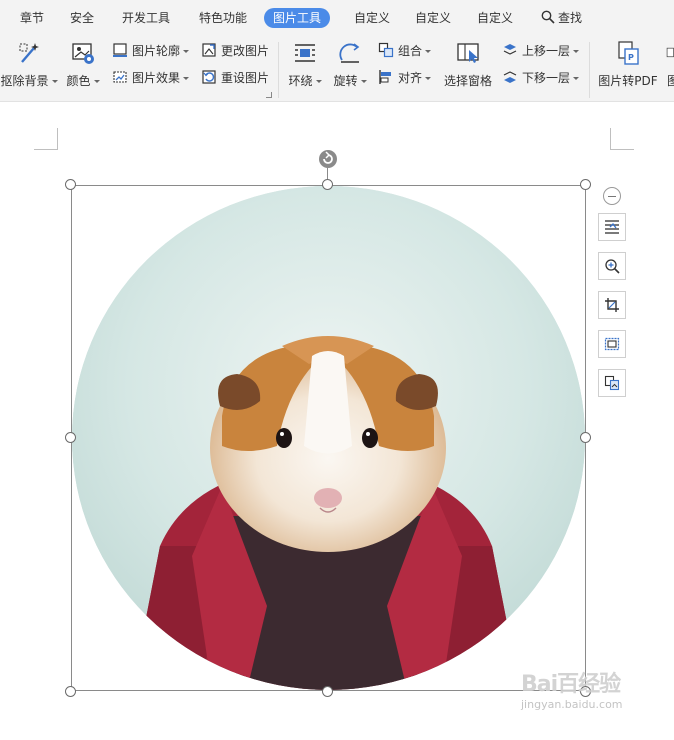 Image resolution: width=674 pixels, height=740 pixels. What do you see at coordinates (410, 51) in the screenshot?
I see `group-label: 组合` at bounding box center [410, 51].